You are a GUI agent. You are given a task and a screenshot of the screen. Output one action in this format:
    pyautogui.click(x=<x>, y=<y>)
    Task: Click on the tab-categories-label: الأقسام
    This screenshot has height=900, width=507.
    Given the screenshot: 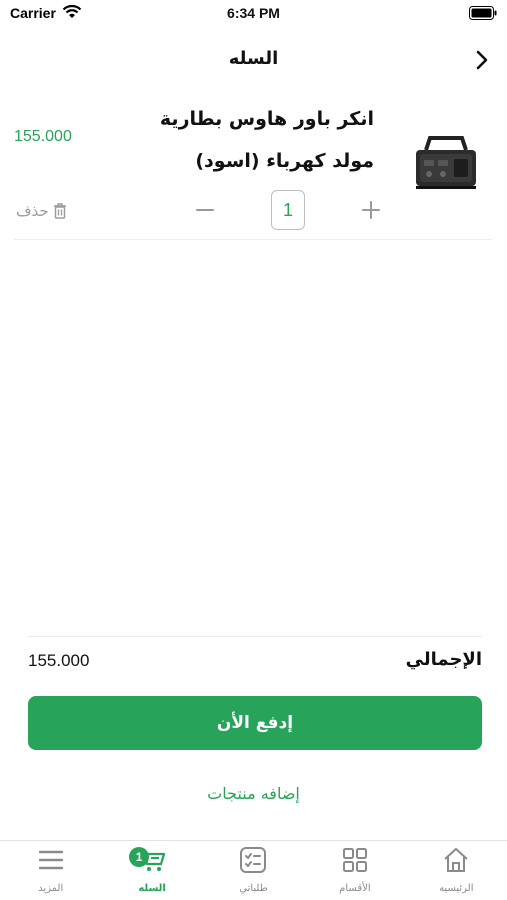 What is the action you would take?
    pyautogui.click(x=355, y=888)
    